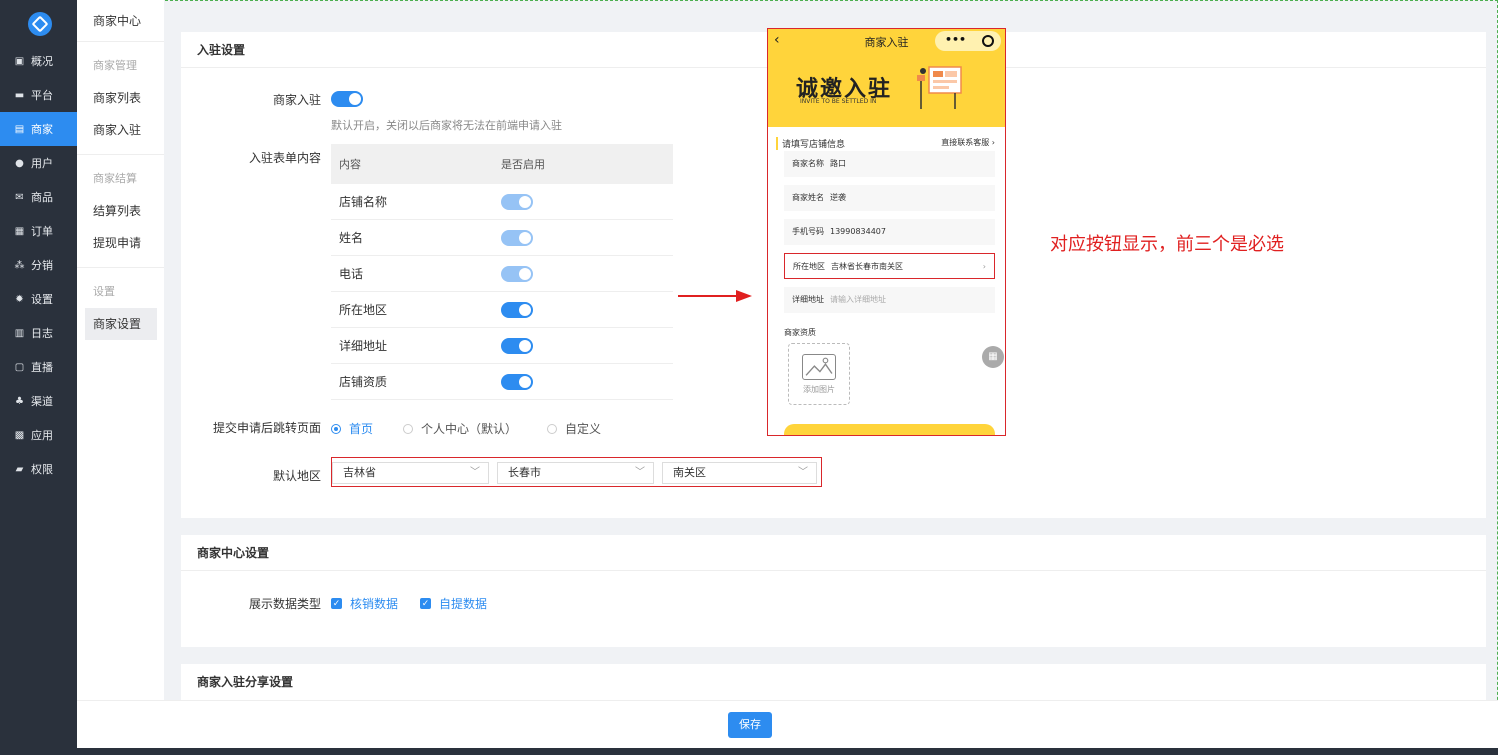 This screenshot has height=755, width=1498. What do you see at coordinates (858, 231) in the screenshot?
I see `phone-field-value: 13990834407` at bounding box center [858, 231].